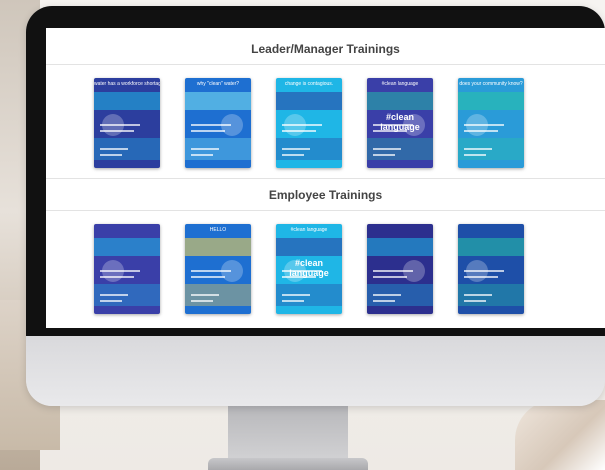 This screenshot has height=470, width=605. I want to click on monitor-stand-foot, so click(288, 464).